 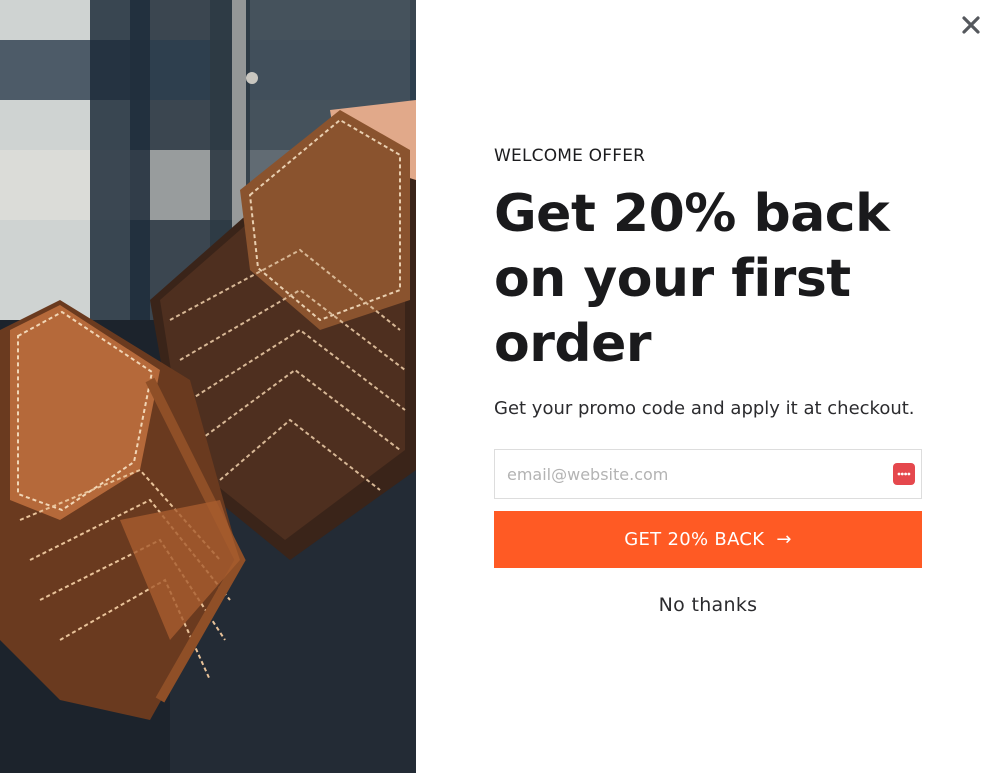 I want to click on get-20-percent-back-button: GET 20% BACK →, so click(x=708, y=539).